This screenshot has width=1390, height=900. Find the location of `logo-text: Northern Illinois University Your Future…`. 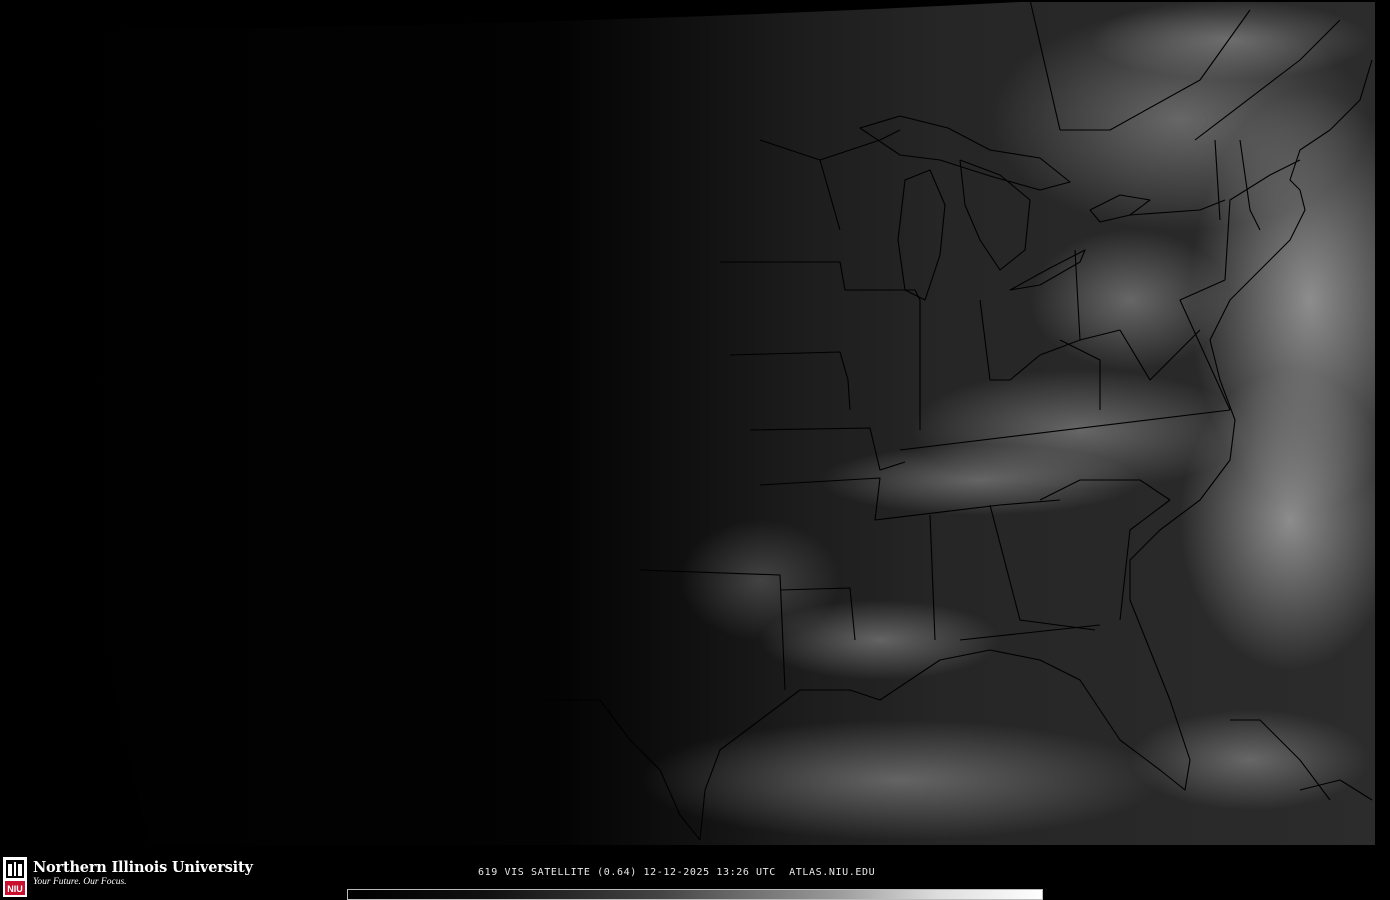

logo-text: Northern Illinois University Your Future… is located at coordinates (143, 874).